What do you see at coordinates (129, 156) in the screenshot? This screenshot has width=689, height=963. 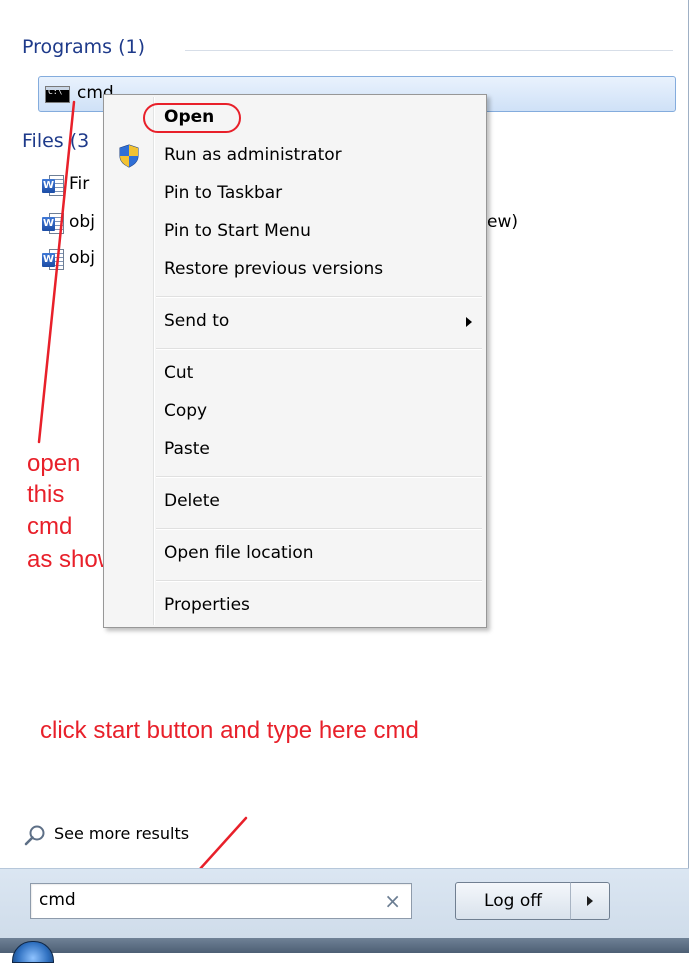 I see `uac-shield-icon` at bounding box center [129, 156].